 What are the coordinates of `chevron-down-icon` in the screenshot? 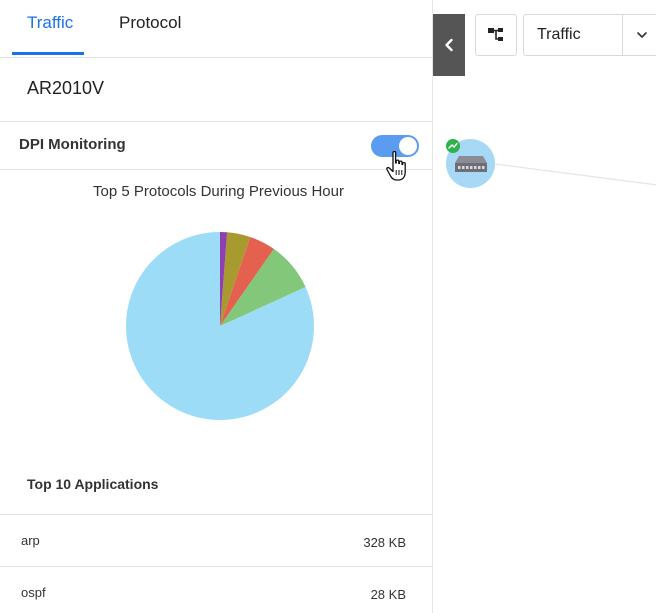 It's located at (642, 35).